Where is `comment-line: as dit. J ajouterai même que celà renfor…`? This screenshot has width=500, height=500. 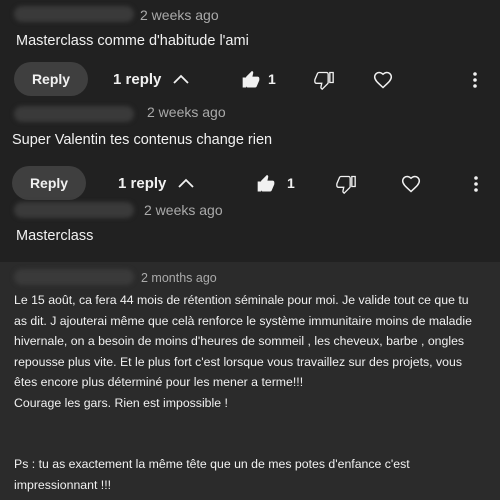
comment-line: as dit. J ajouterai même que celà renfor… is located at coordinates (243, 320).